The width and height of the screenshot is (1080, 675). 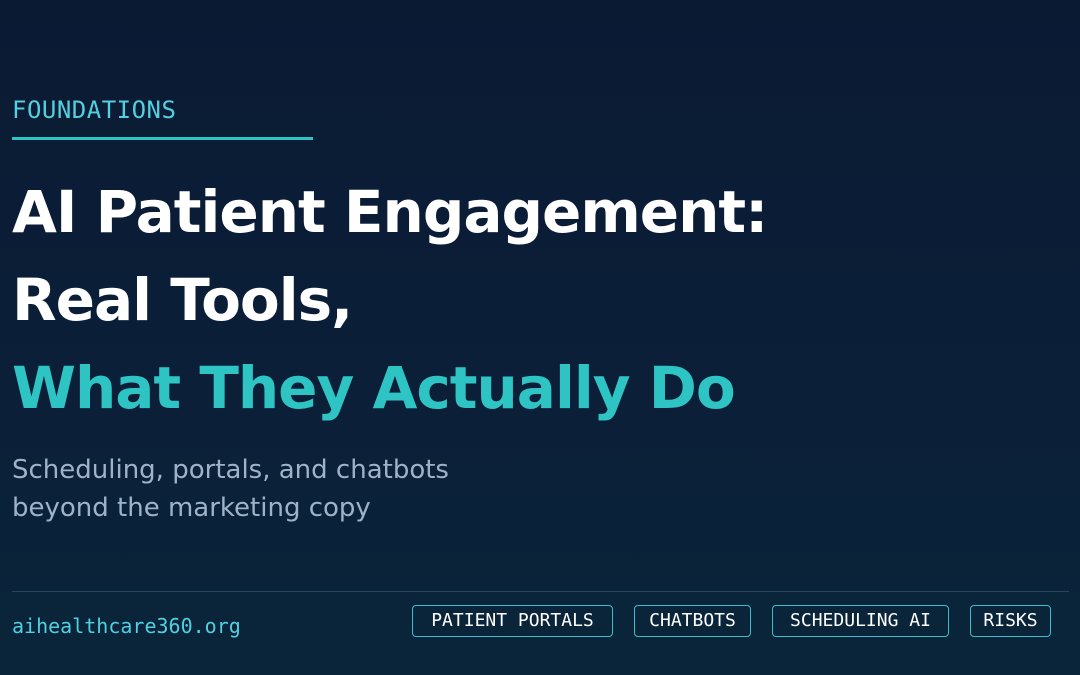 I want to click on title-line-2: Real Tools,, so click(x=182, y=300).